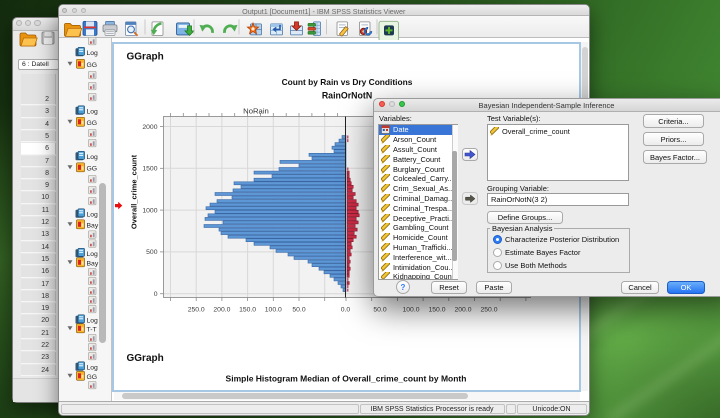 This screenshot has width=720, height=418. I want to click on svg-text: 0.0, so click(346, 310).